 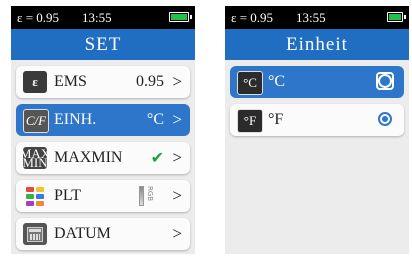 I want to click on celsius-fahrenheit-icon: C/F, so click(x=36, y=121).